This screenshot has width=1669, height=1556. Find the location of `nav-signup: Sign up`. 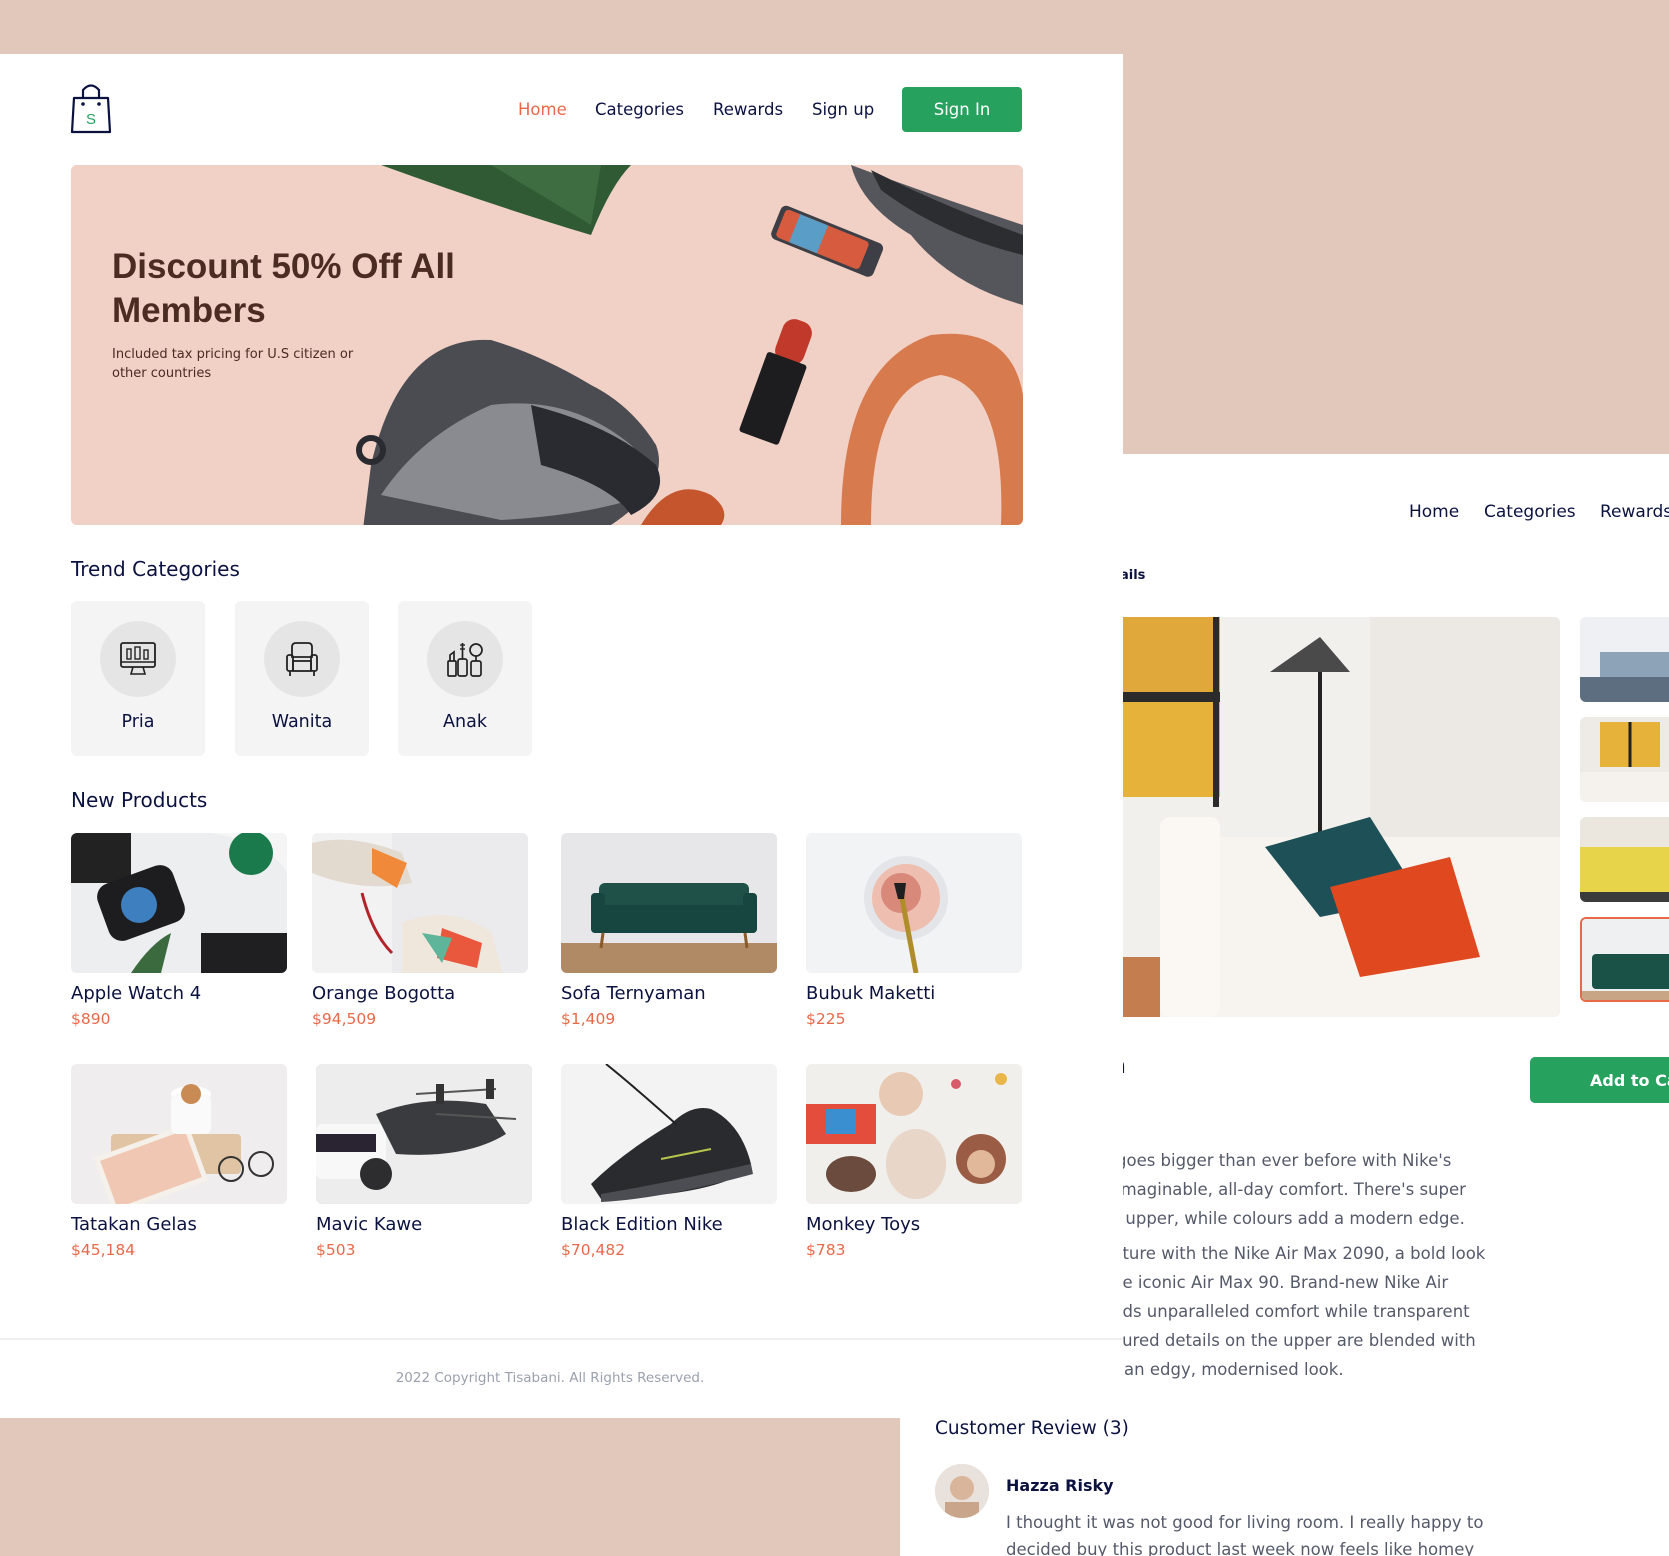

nav-signup: Sign up is located at coordinates (843, 109).